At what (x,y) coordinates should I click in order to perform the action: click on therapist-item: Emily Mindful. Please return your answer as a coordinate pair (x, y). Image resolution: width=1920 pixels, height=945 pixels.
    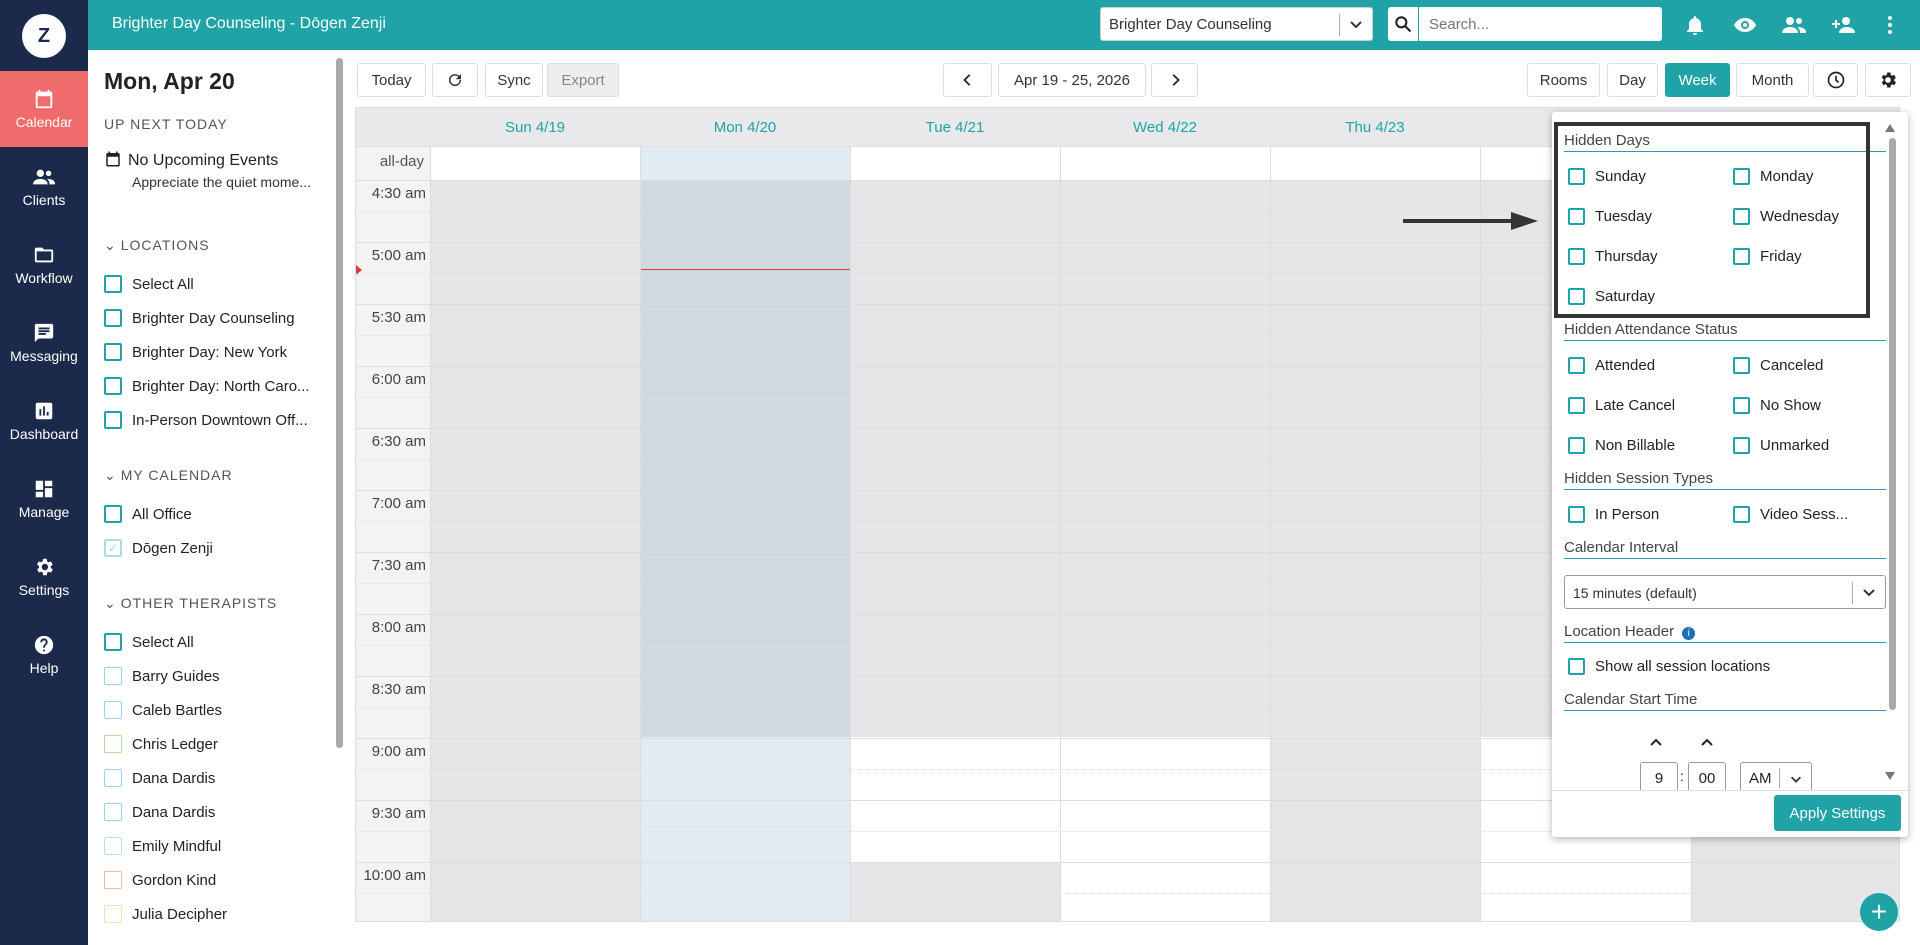
    Looking at the image, I should click on (162, 846).